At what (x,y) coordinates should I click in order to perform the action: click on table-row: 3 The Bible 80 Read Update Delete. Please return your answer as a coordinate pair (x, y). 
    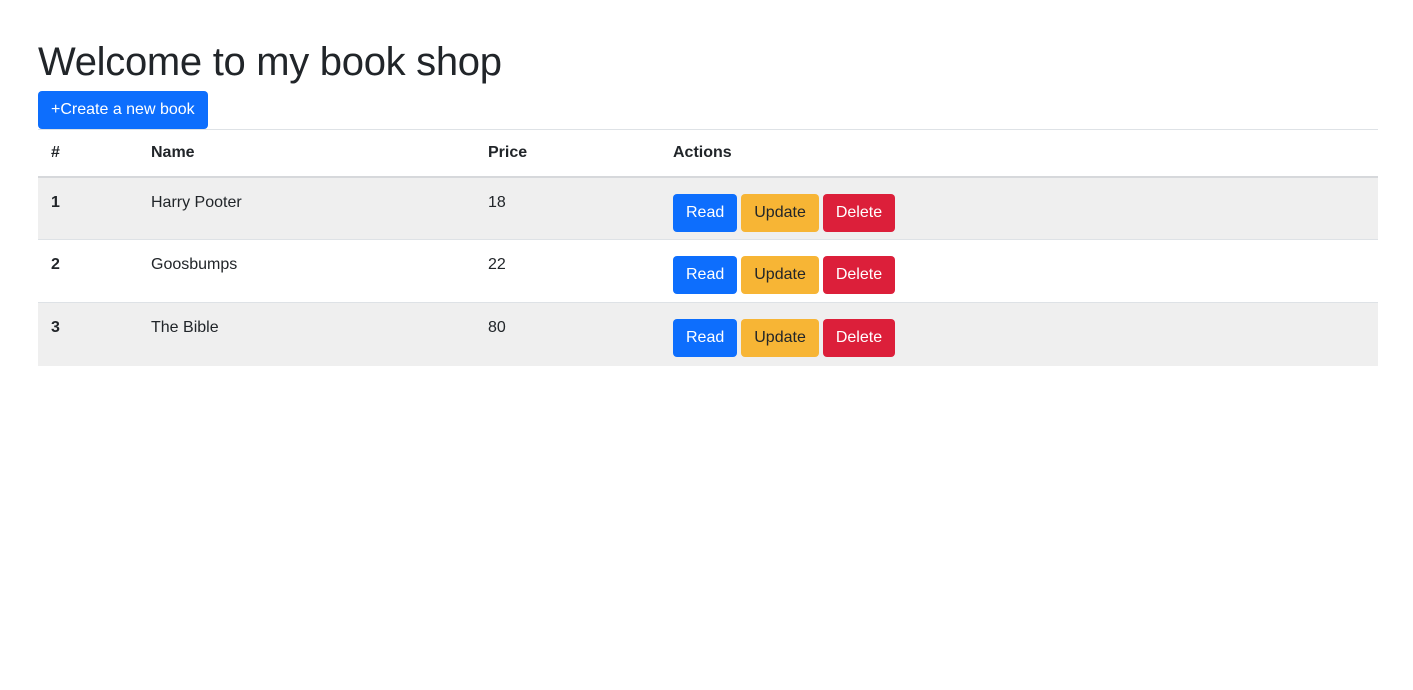
    Looking at the image, I should click on (708, 334).